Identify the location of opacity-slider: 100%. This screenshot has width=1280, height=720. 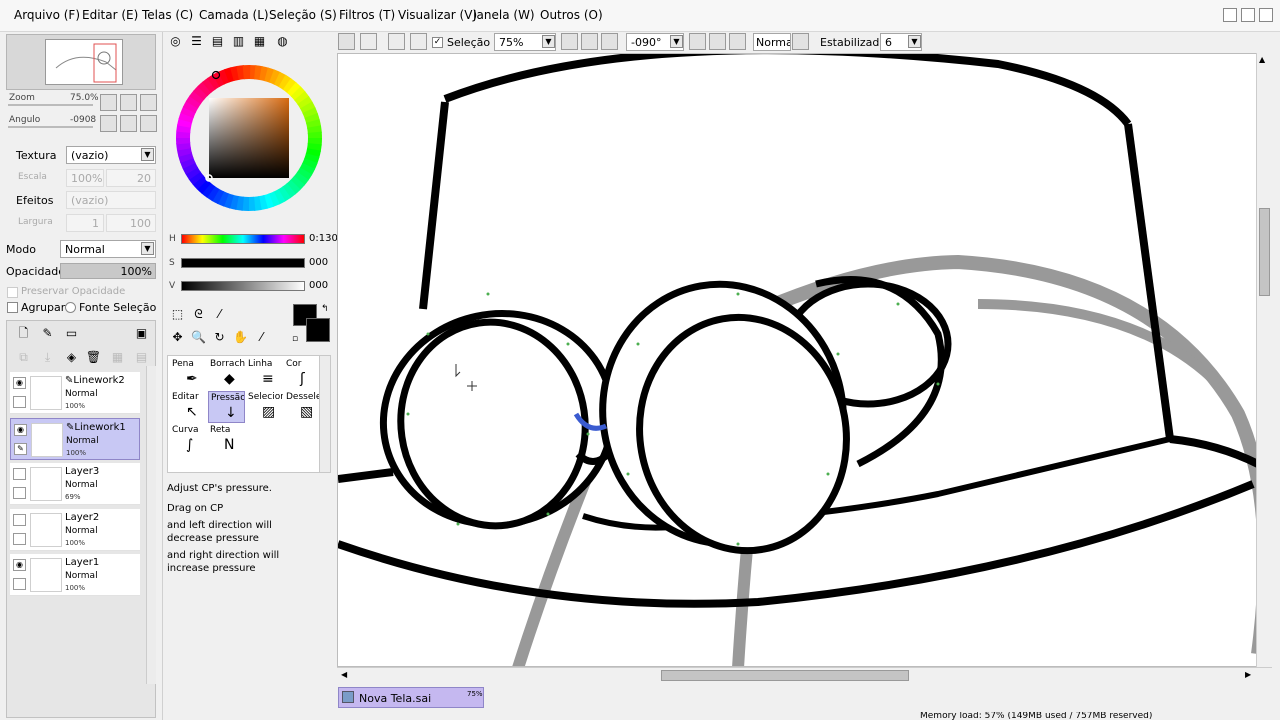
(108, 271).